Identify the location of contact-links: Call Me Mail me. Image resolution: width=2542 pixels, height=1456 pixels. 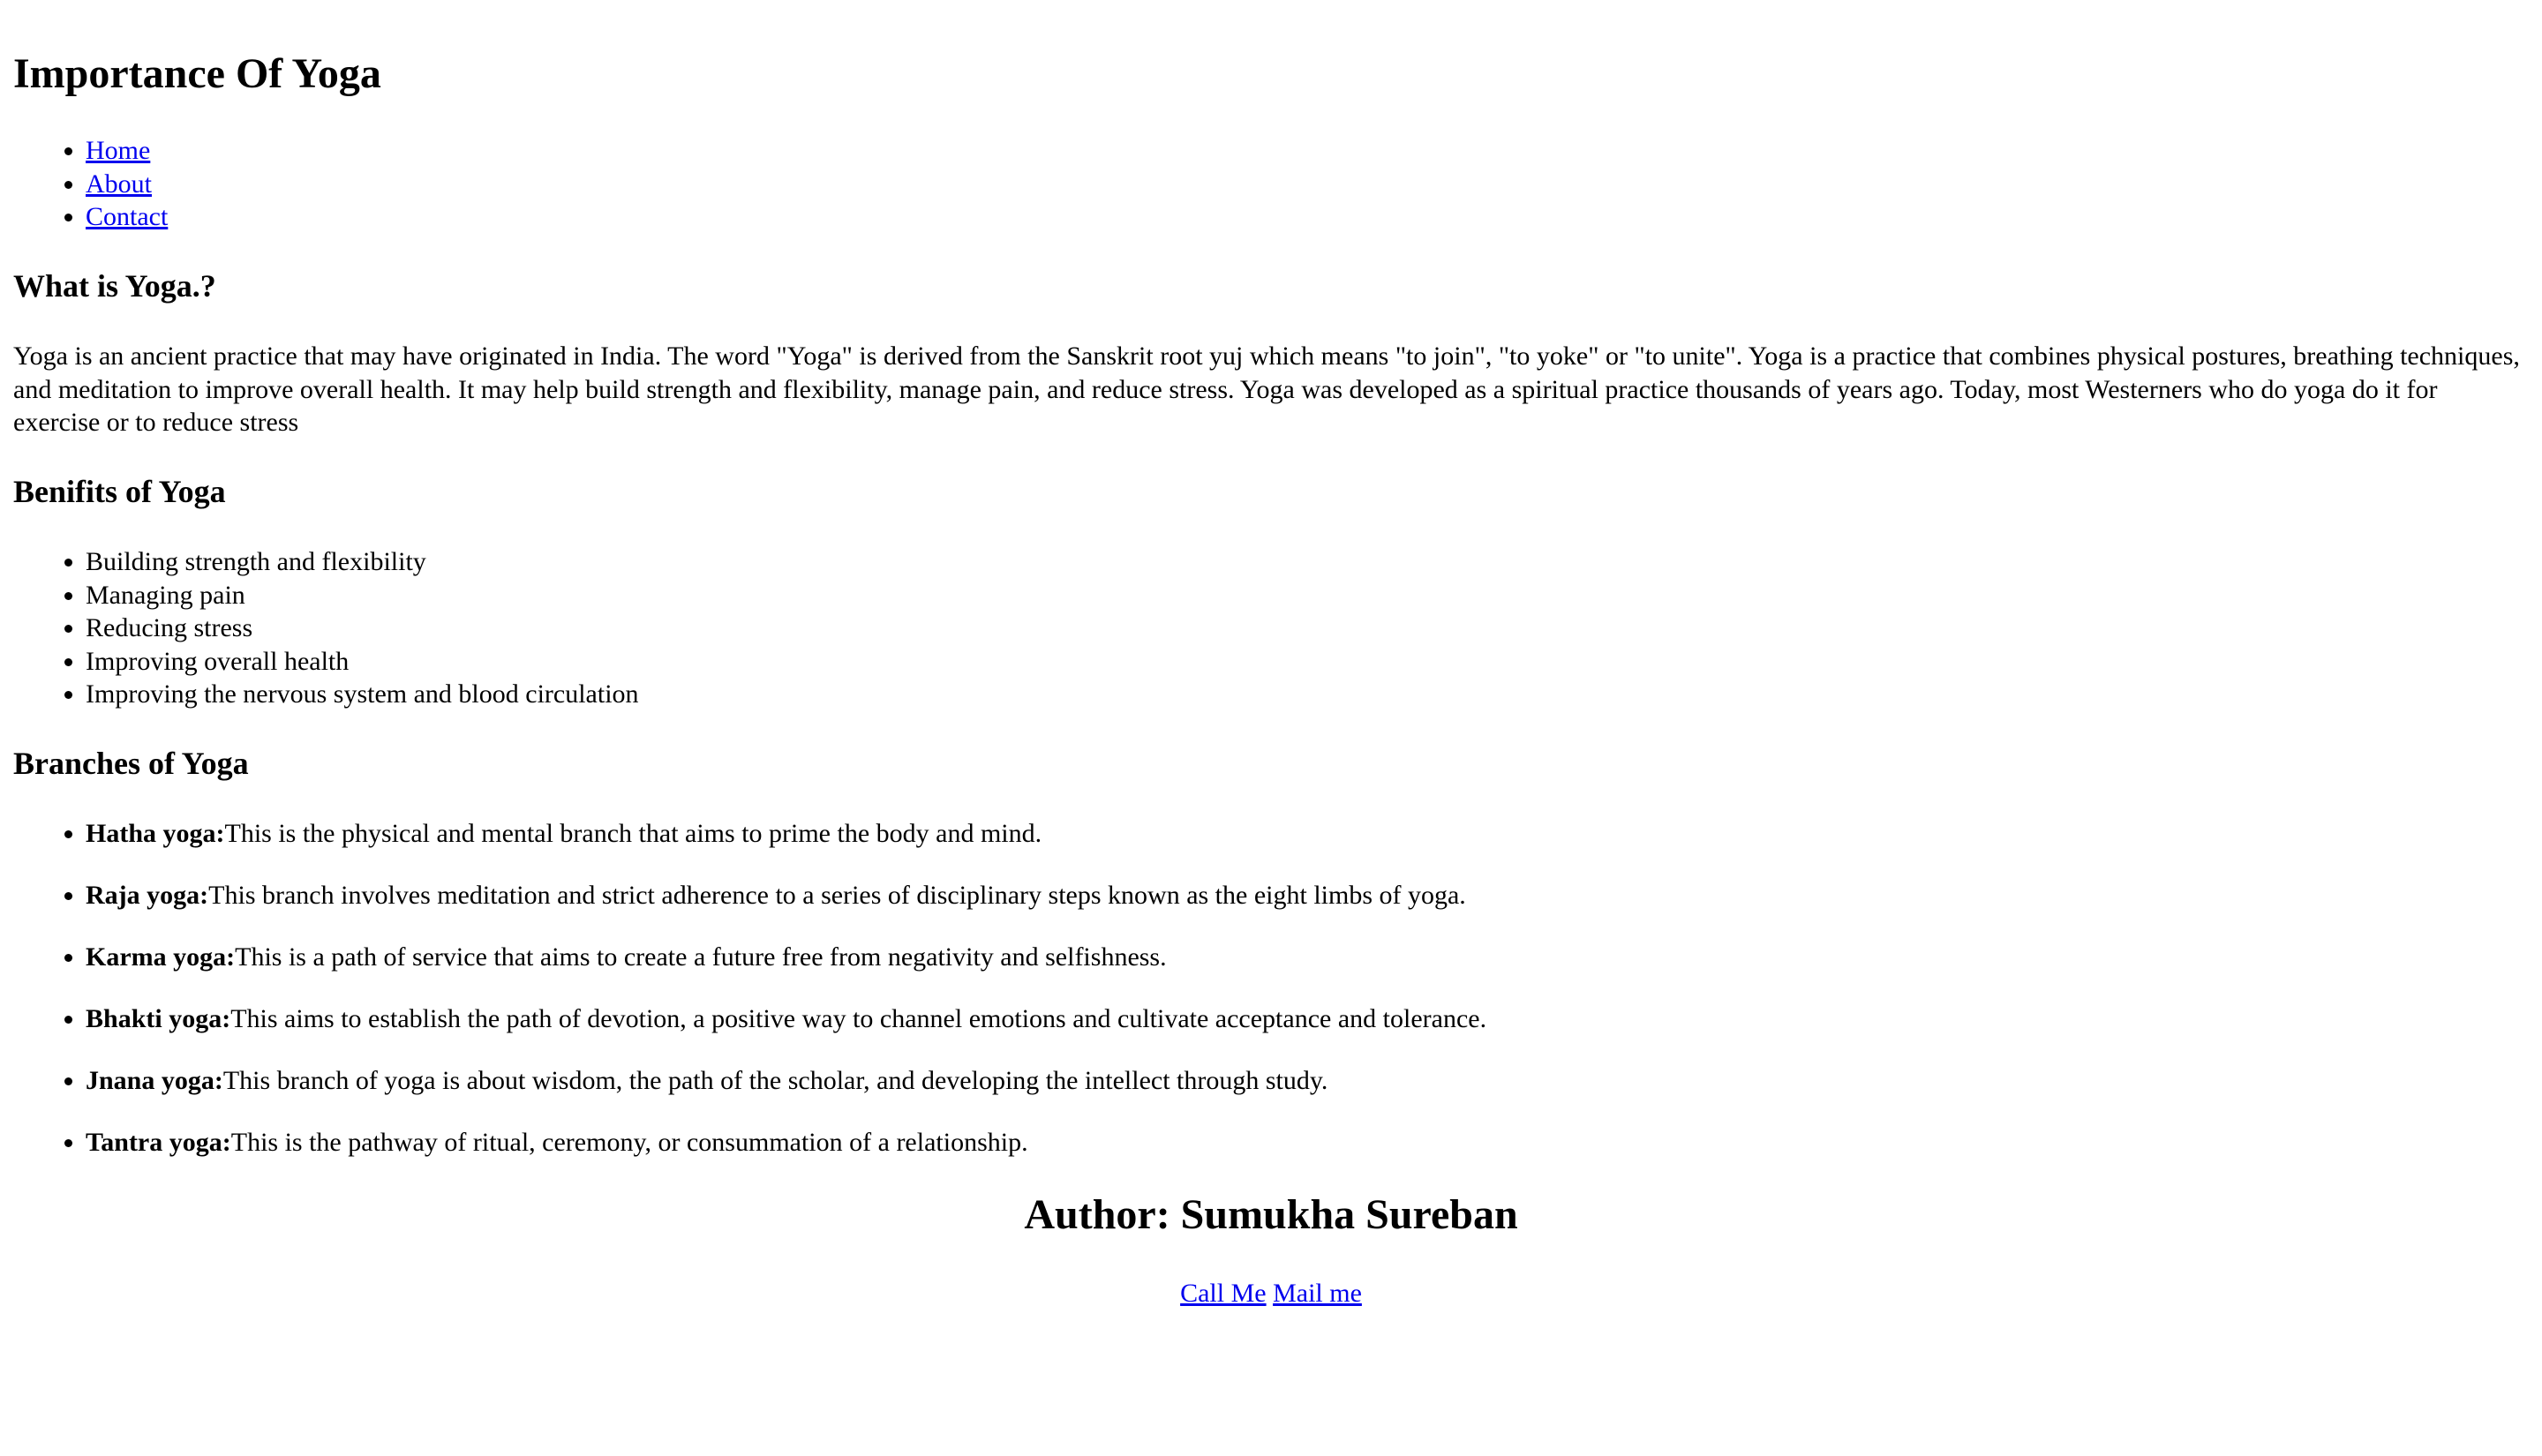
(1271, 1293).